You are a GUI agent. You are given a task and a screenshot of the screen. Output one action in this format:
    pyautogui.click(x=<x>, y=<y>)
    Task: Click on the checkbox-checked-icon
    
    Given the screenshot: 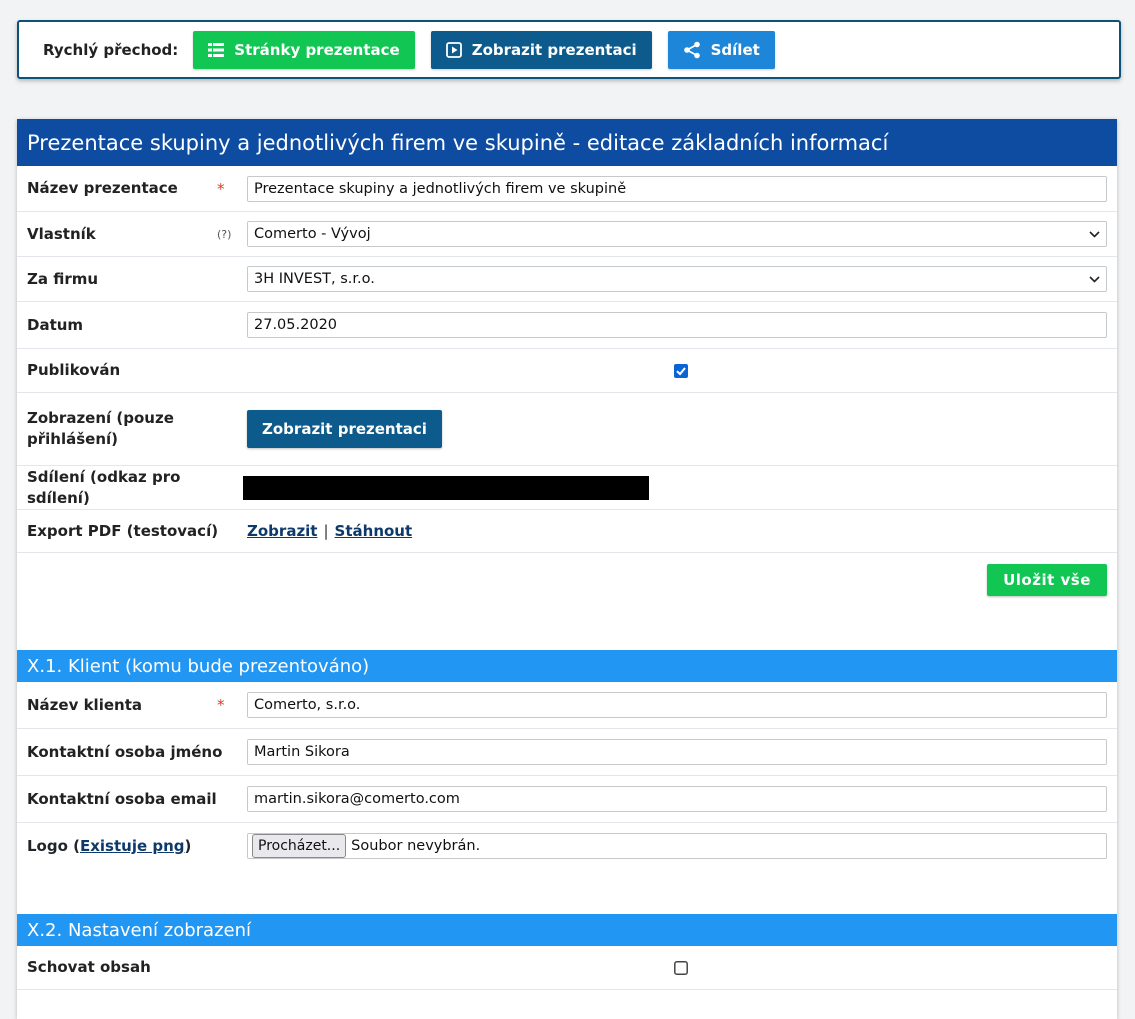 What is the action you would take?
    pyautogui.click(x=681, y=371)
    